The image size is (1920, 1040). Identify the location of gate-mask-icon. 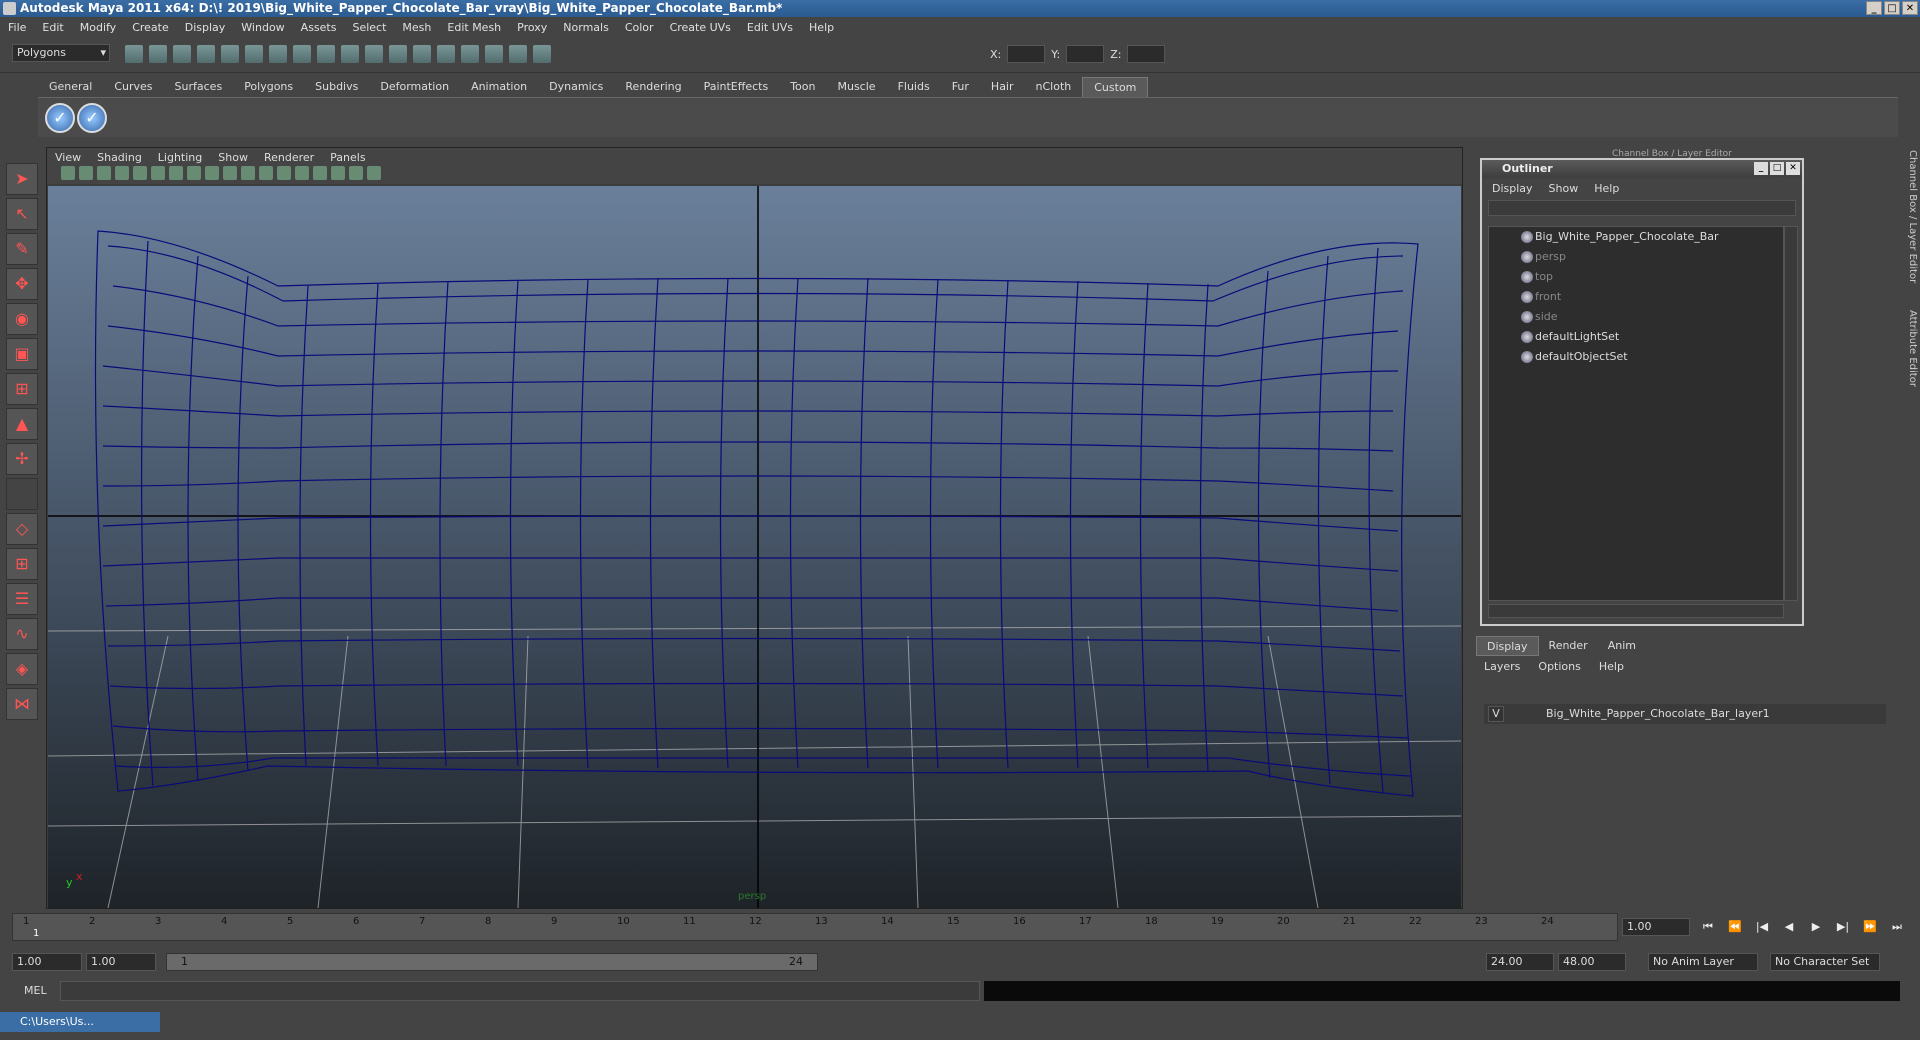
(194, 173).